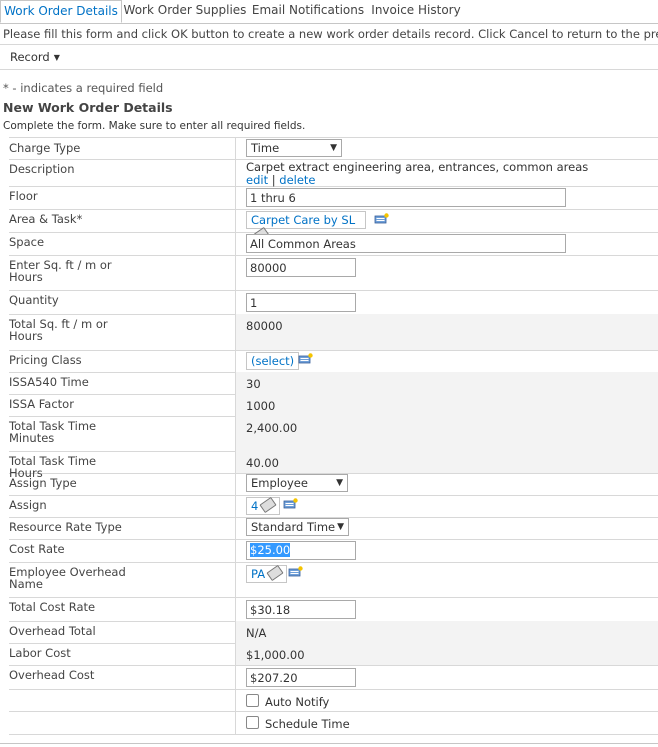 Image resolution: width=658 pixels, height=747 pixels. Describe the element at coordinates (40, 653) in the screenshot. I see `labor-cost-label: Labor Cost` at that location.